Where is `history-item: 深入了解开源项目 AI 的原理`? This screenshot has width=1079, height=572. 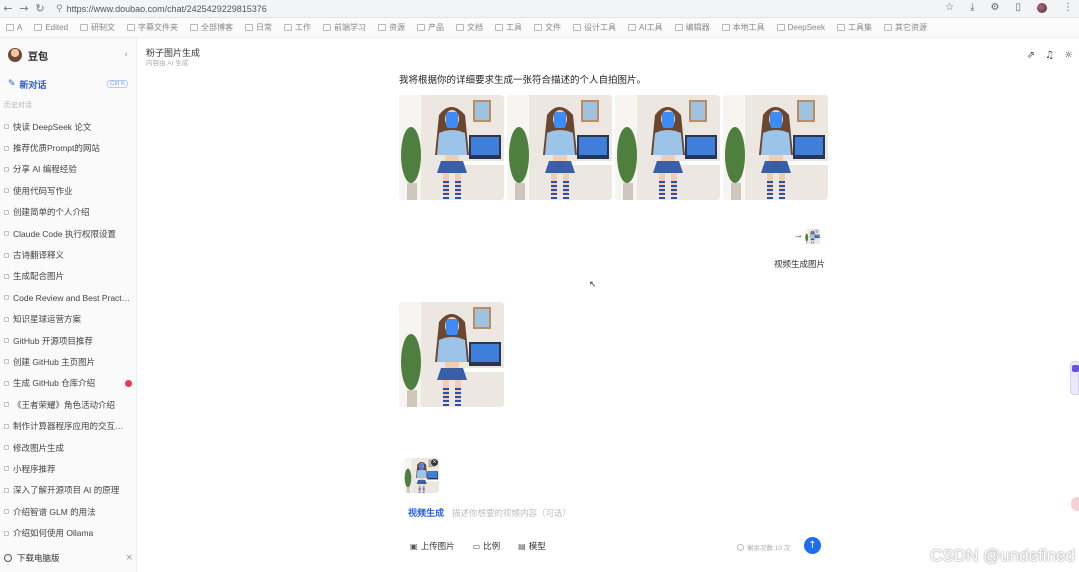
history-item: 深入了解开源项目 AI 的原理 is located at coordinates (68, 490).